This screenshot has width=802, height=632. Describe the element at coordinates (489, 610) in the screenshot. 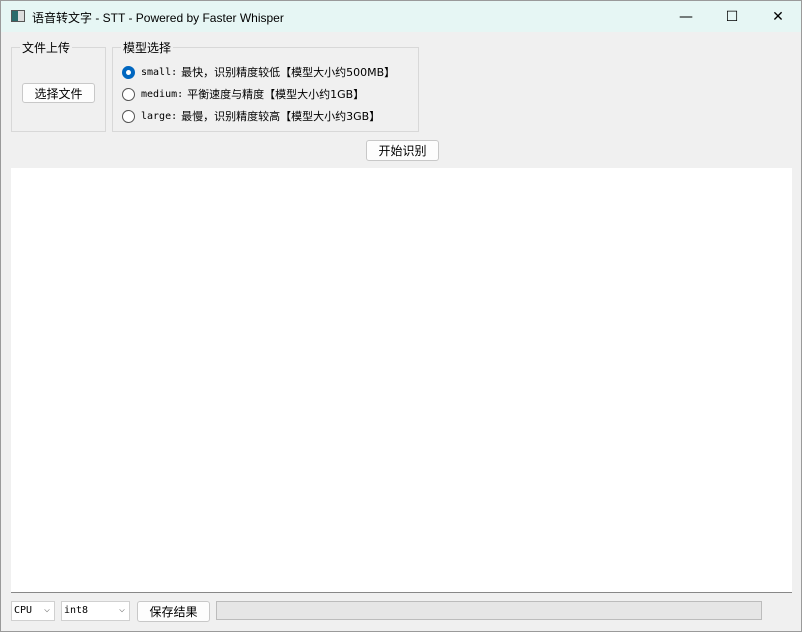

I see `progress-bar` at that location.